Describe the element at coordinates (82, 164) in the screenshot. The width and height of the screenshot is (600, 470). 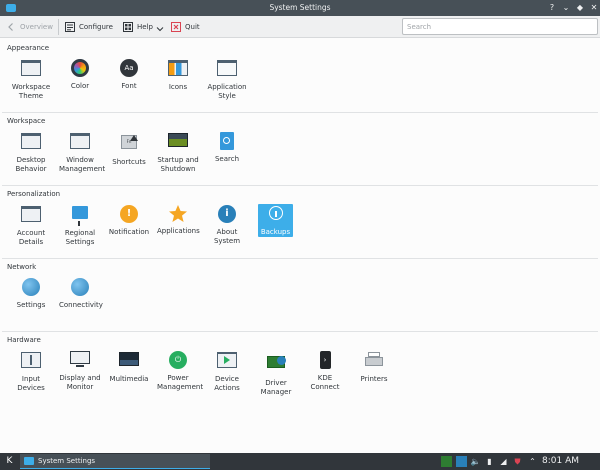
I see `item-label: Window Management` at that location.